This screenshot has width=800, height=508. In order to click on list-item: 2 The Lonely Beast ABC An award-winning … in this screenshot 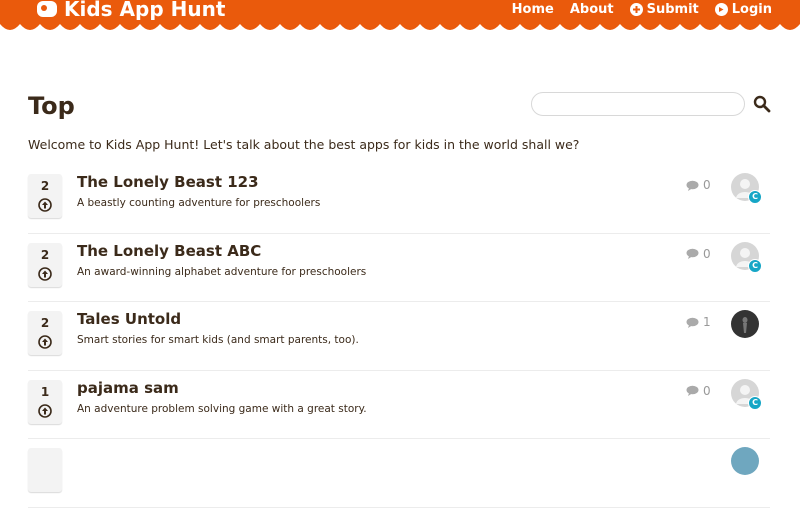, I will do `click(399, 268)`.